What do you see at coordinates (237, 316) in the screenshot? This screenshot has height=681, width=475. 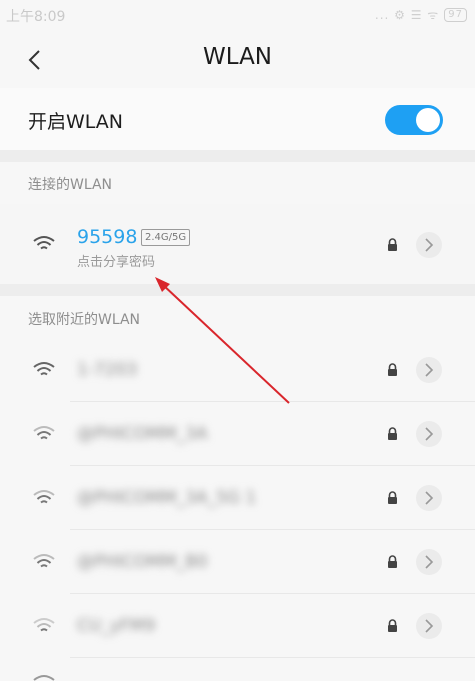 I see `nearby-section-header: 选取附近的WLAN` at bounding box center [237, 316].